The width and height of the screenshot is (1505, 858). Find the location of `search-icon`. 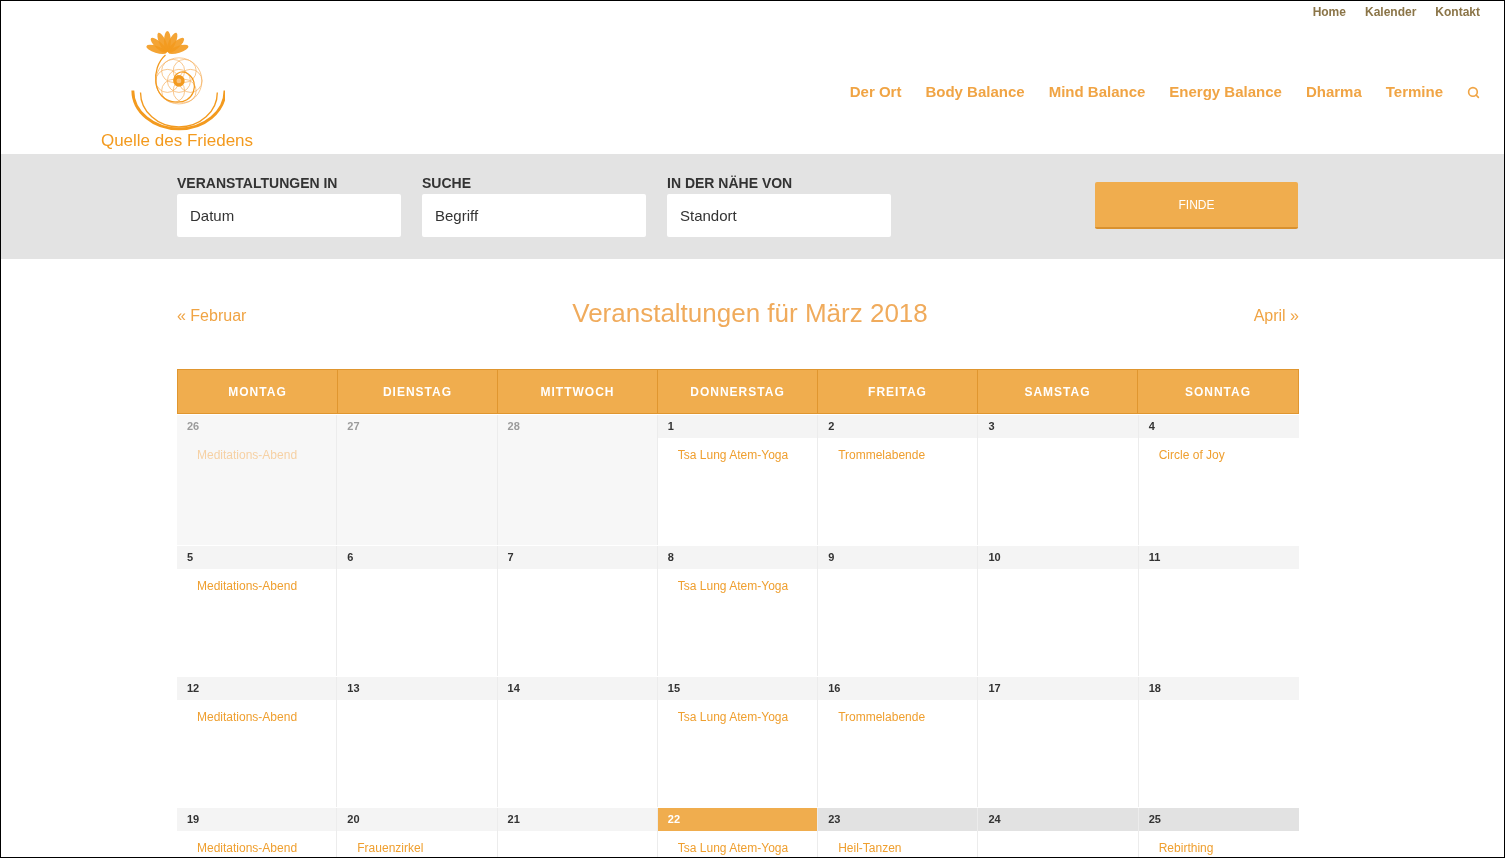

search-icon is located at coordinates (1473, 92).